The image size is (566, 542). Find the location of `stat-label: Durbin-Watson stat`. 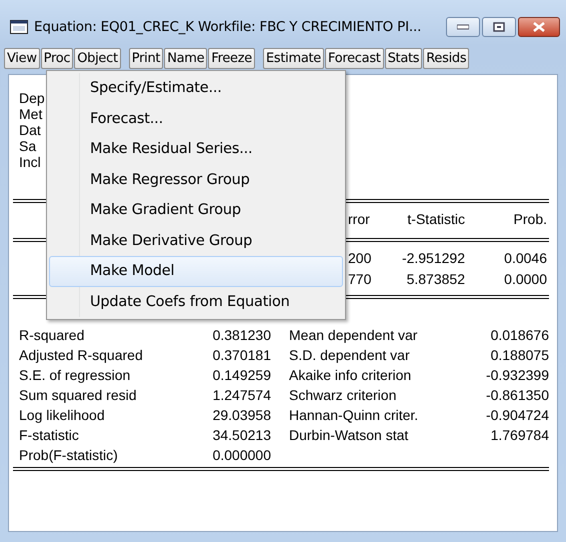

stat-label: Durbin-Watson stat is located at coordinates (349, 435).